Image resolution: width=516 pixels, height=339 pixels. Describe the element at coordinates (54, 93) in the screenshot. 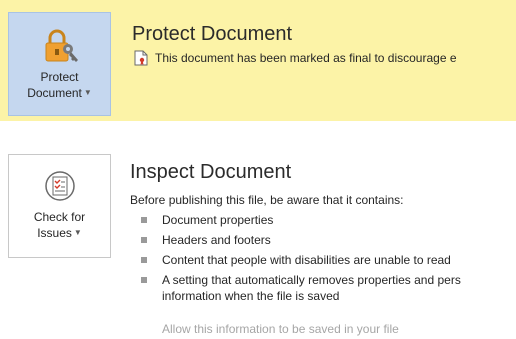

I see `protect-button-label-line2: Document` at that location.